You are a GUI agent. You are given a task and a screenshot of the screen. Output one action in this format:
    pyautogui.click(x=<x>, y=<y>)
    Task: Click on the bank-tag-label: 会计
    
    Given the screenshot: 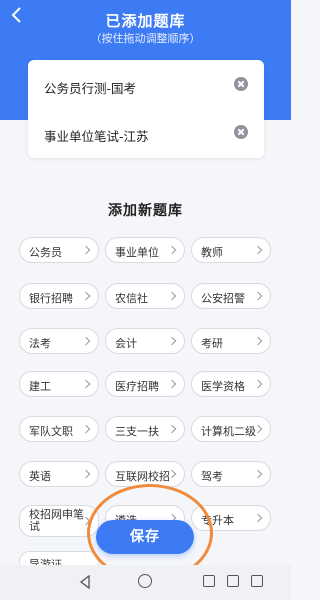 What is the action you would take?
    pyautogui.click(x=126, y=343)
    